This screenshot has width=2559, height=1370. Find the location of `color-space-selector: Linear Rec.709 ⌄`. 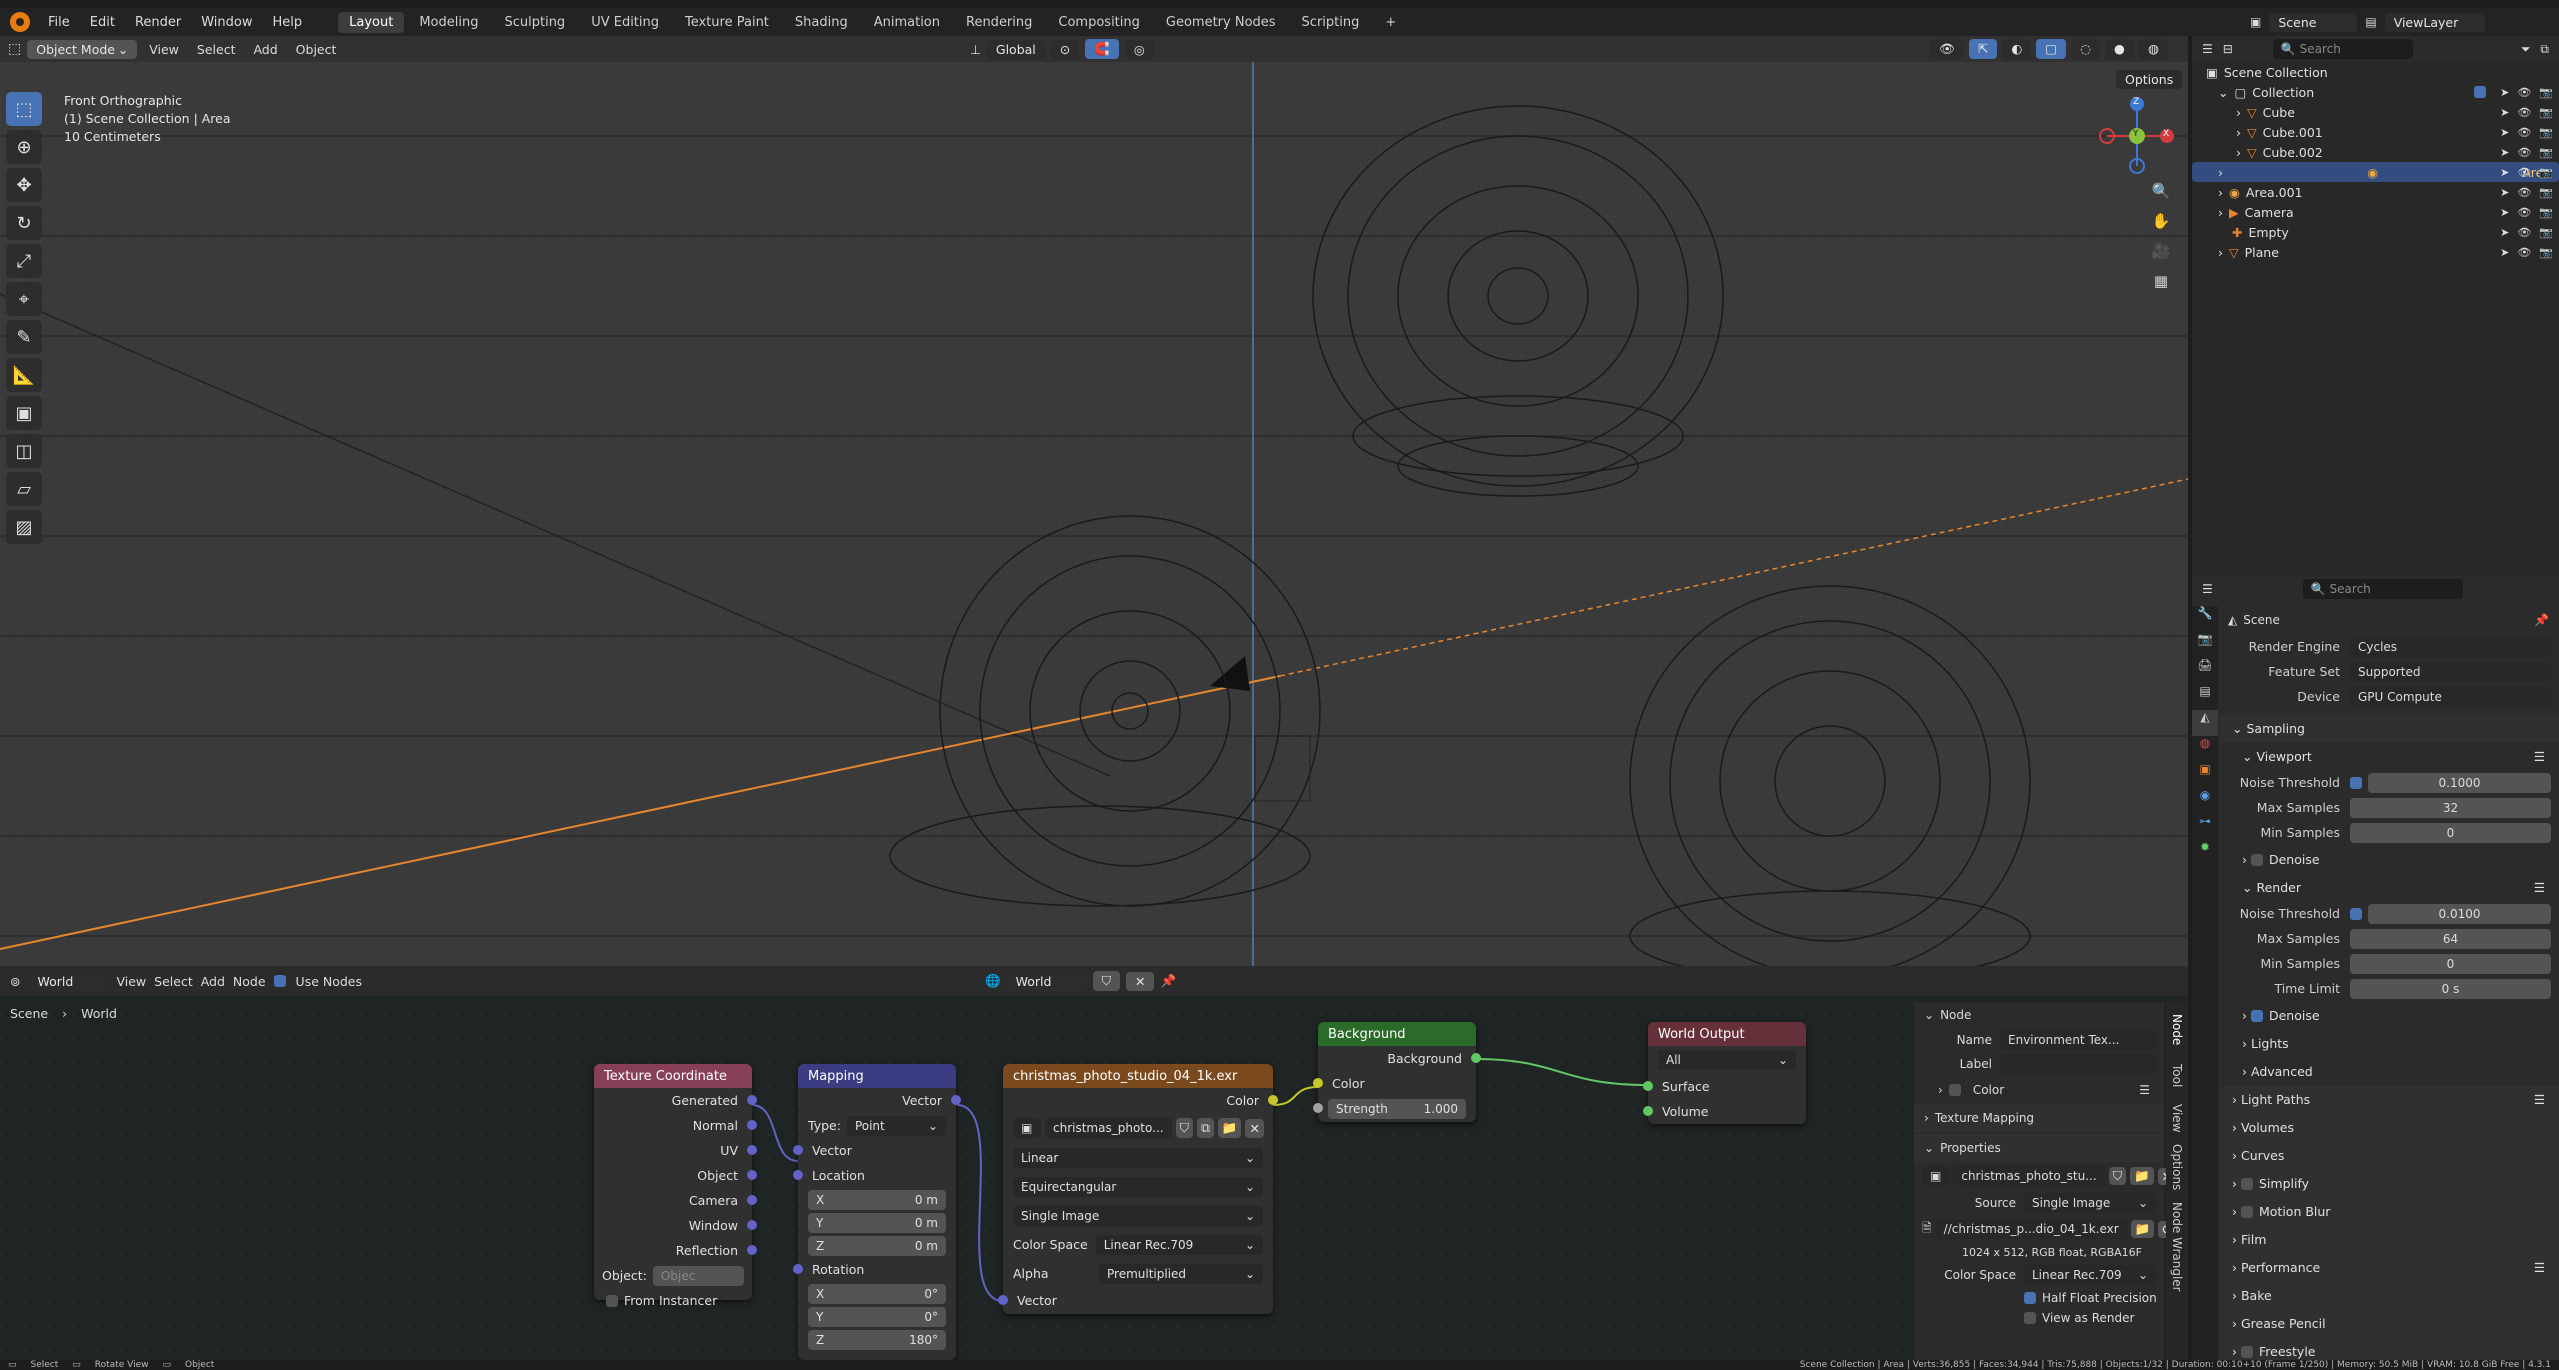

color-space-selector: Linear Rec.709 ⌄ is located at coordinates (2090, 1275).